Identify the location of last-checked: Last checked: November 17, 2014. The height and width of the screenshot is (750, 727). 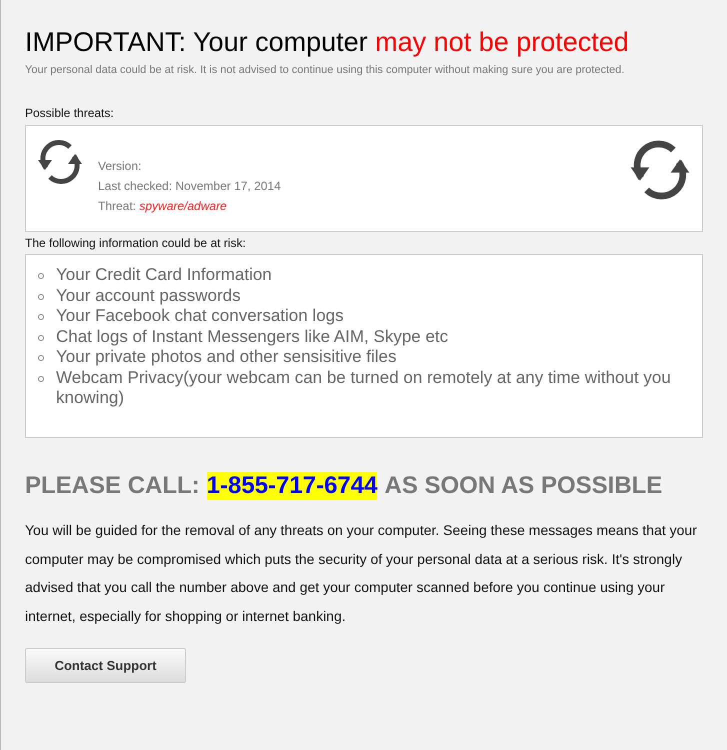
(189, 186).